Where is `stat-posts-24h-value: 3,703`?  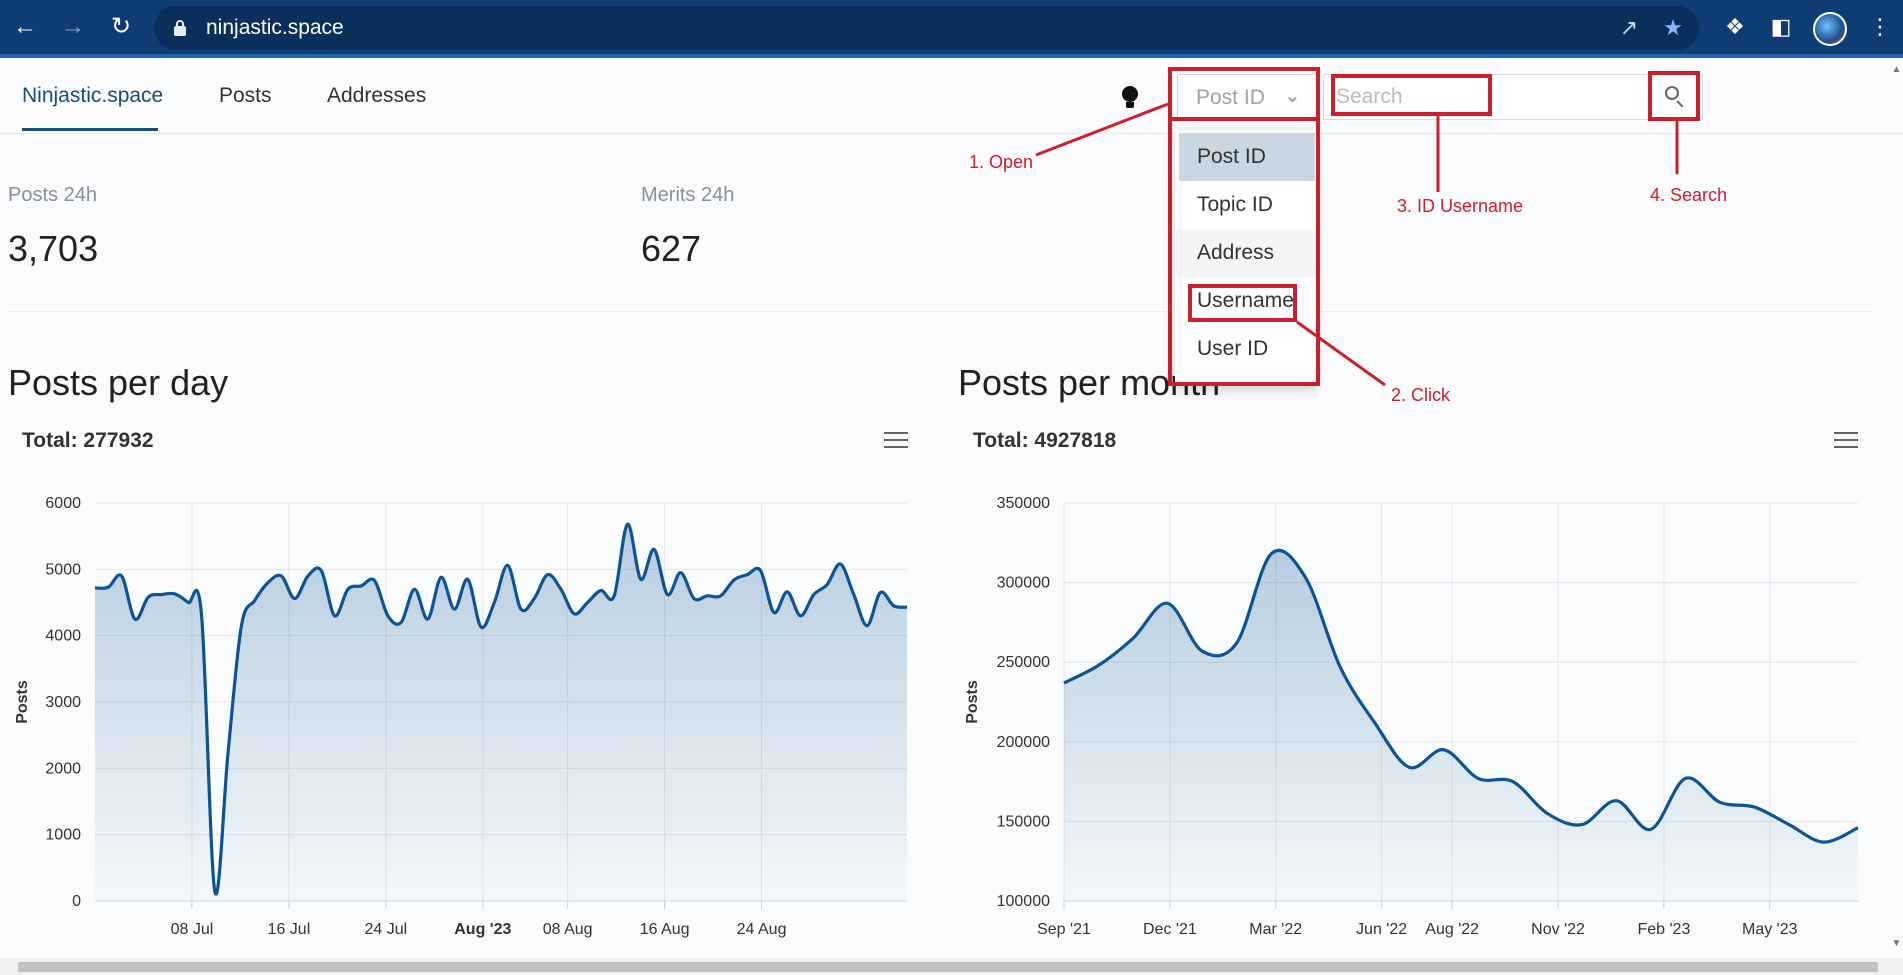 stat-posts-24h-value: 3,703 is located at coordinates (53, 248).